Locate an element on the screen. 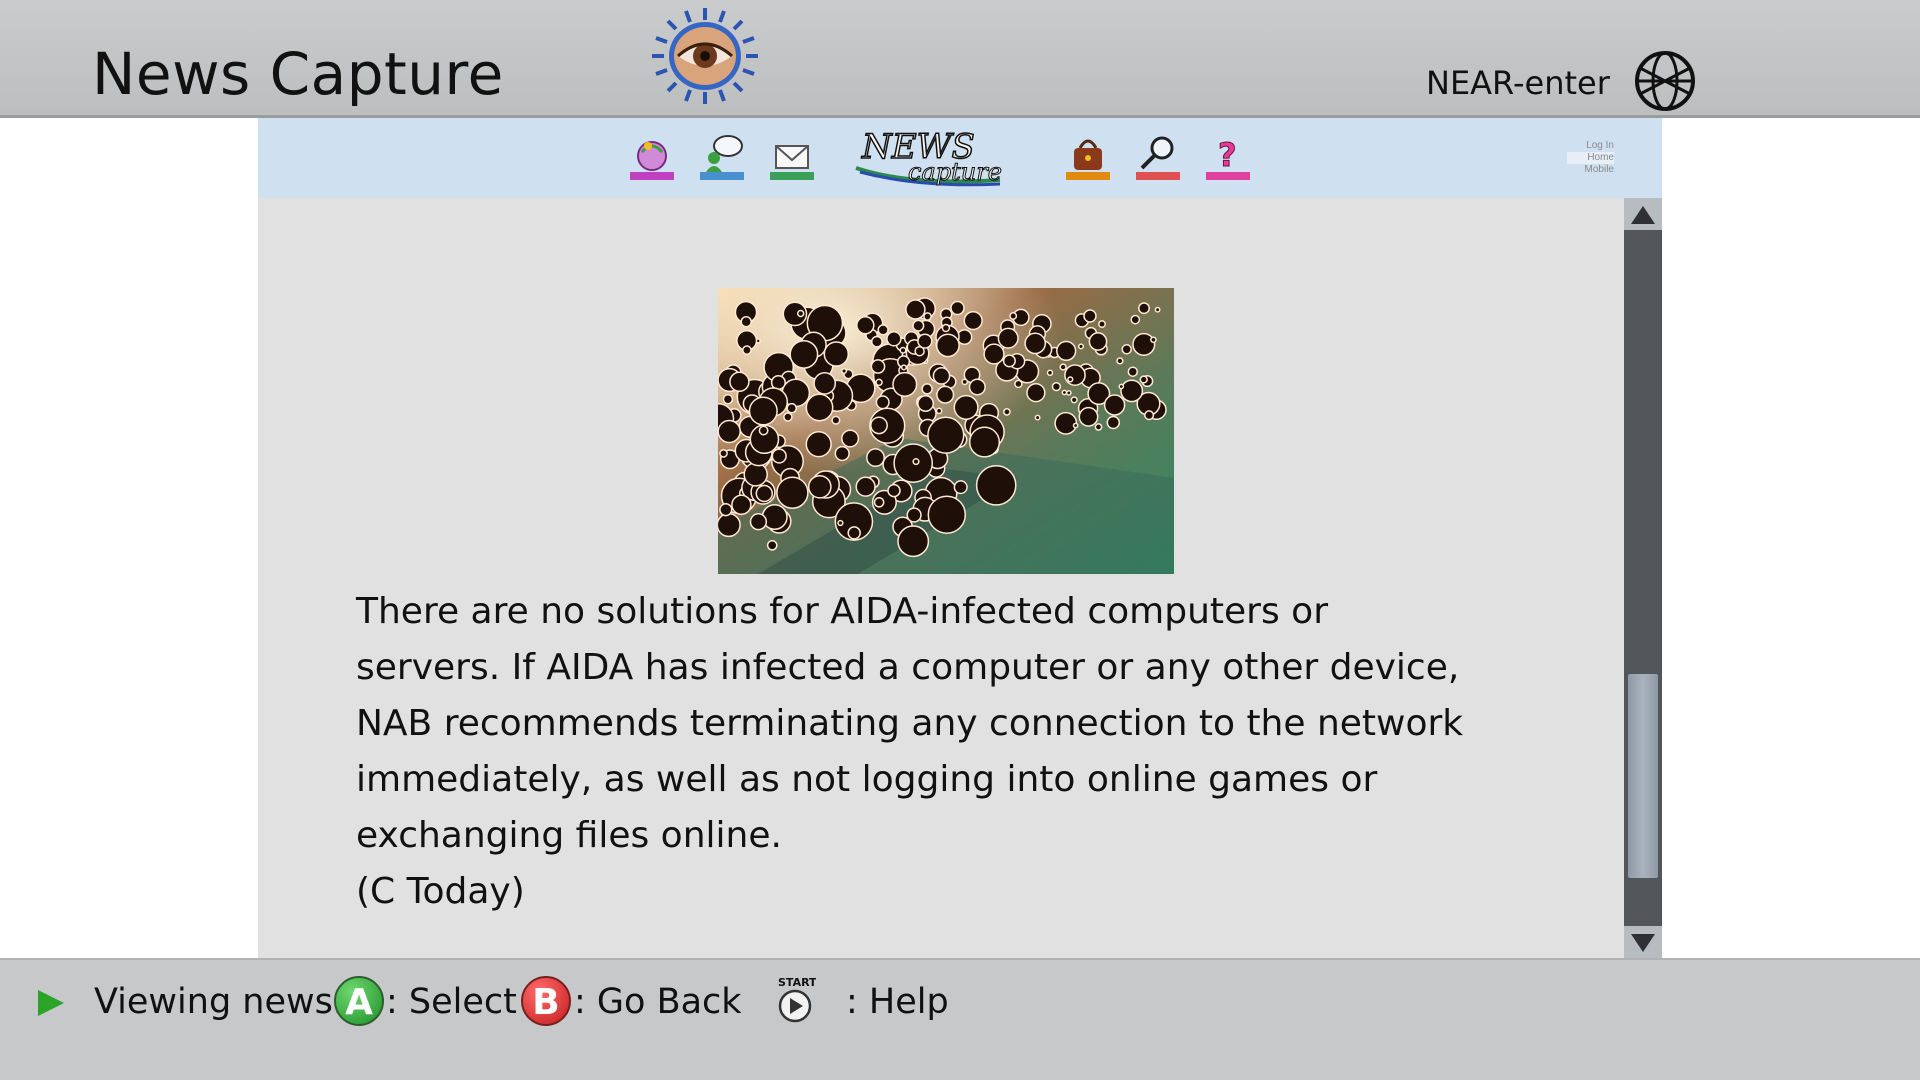  b-button-icon: B is located at coordinates (546, 1001).